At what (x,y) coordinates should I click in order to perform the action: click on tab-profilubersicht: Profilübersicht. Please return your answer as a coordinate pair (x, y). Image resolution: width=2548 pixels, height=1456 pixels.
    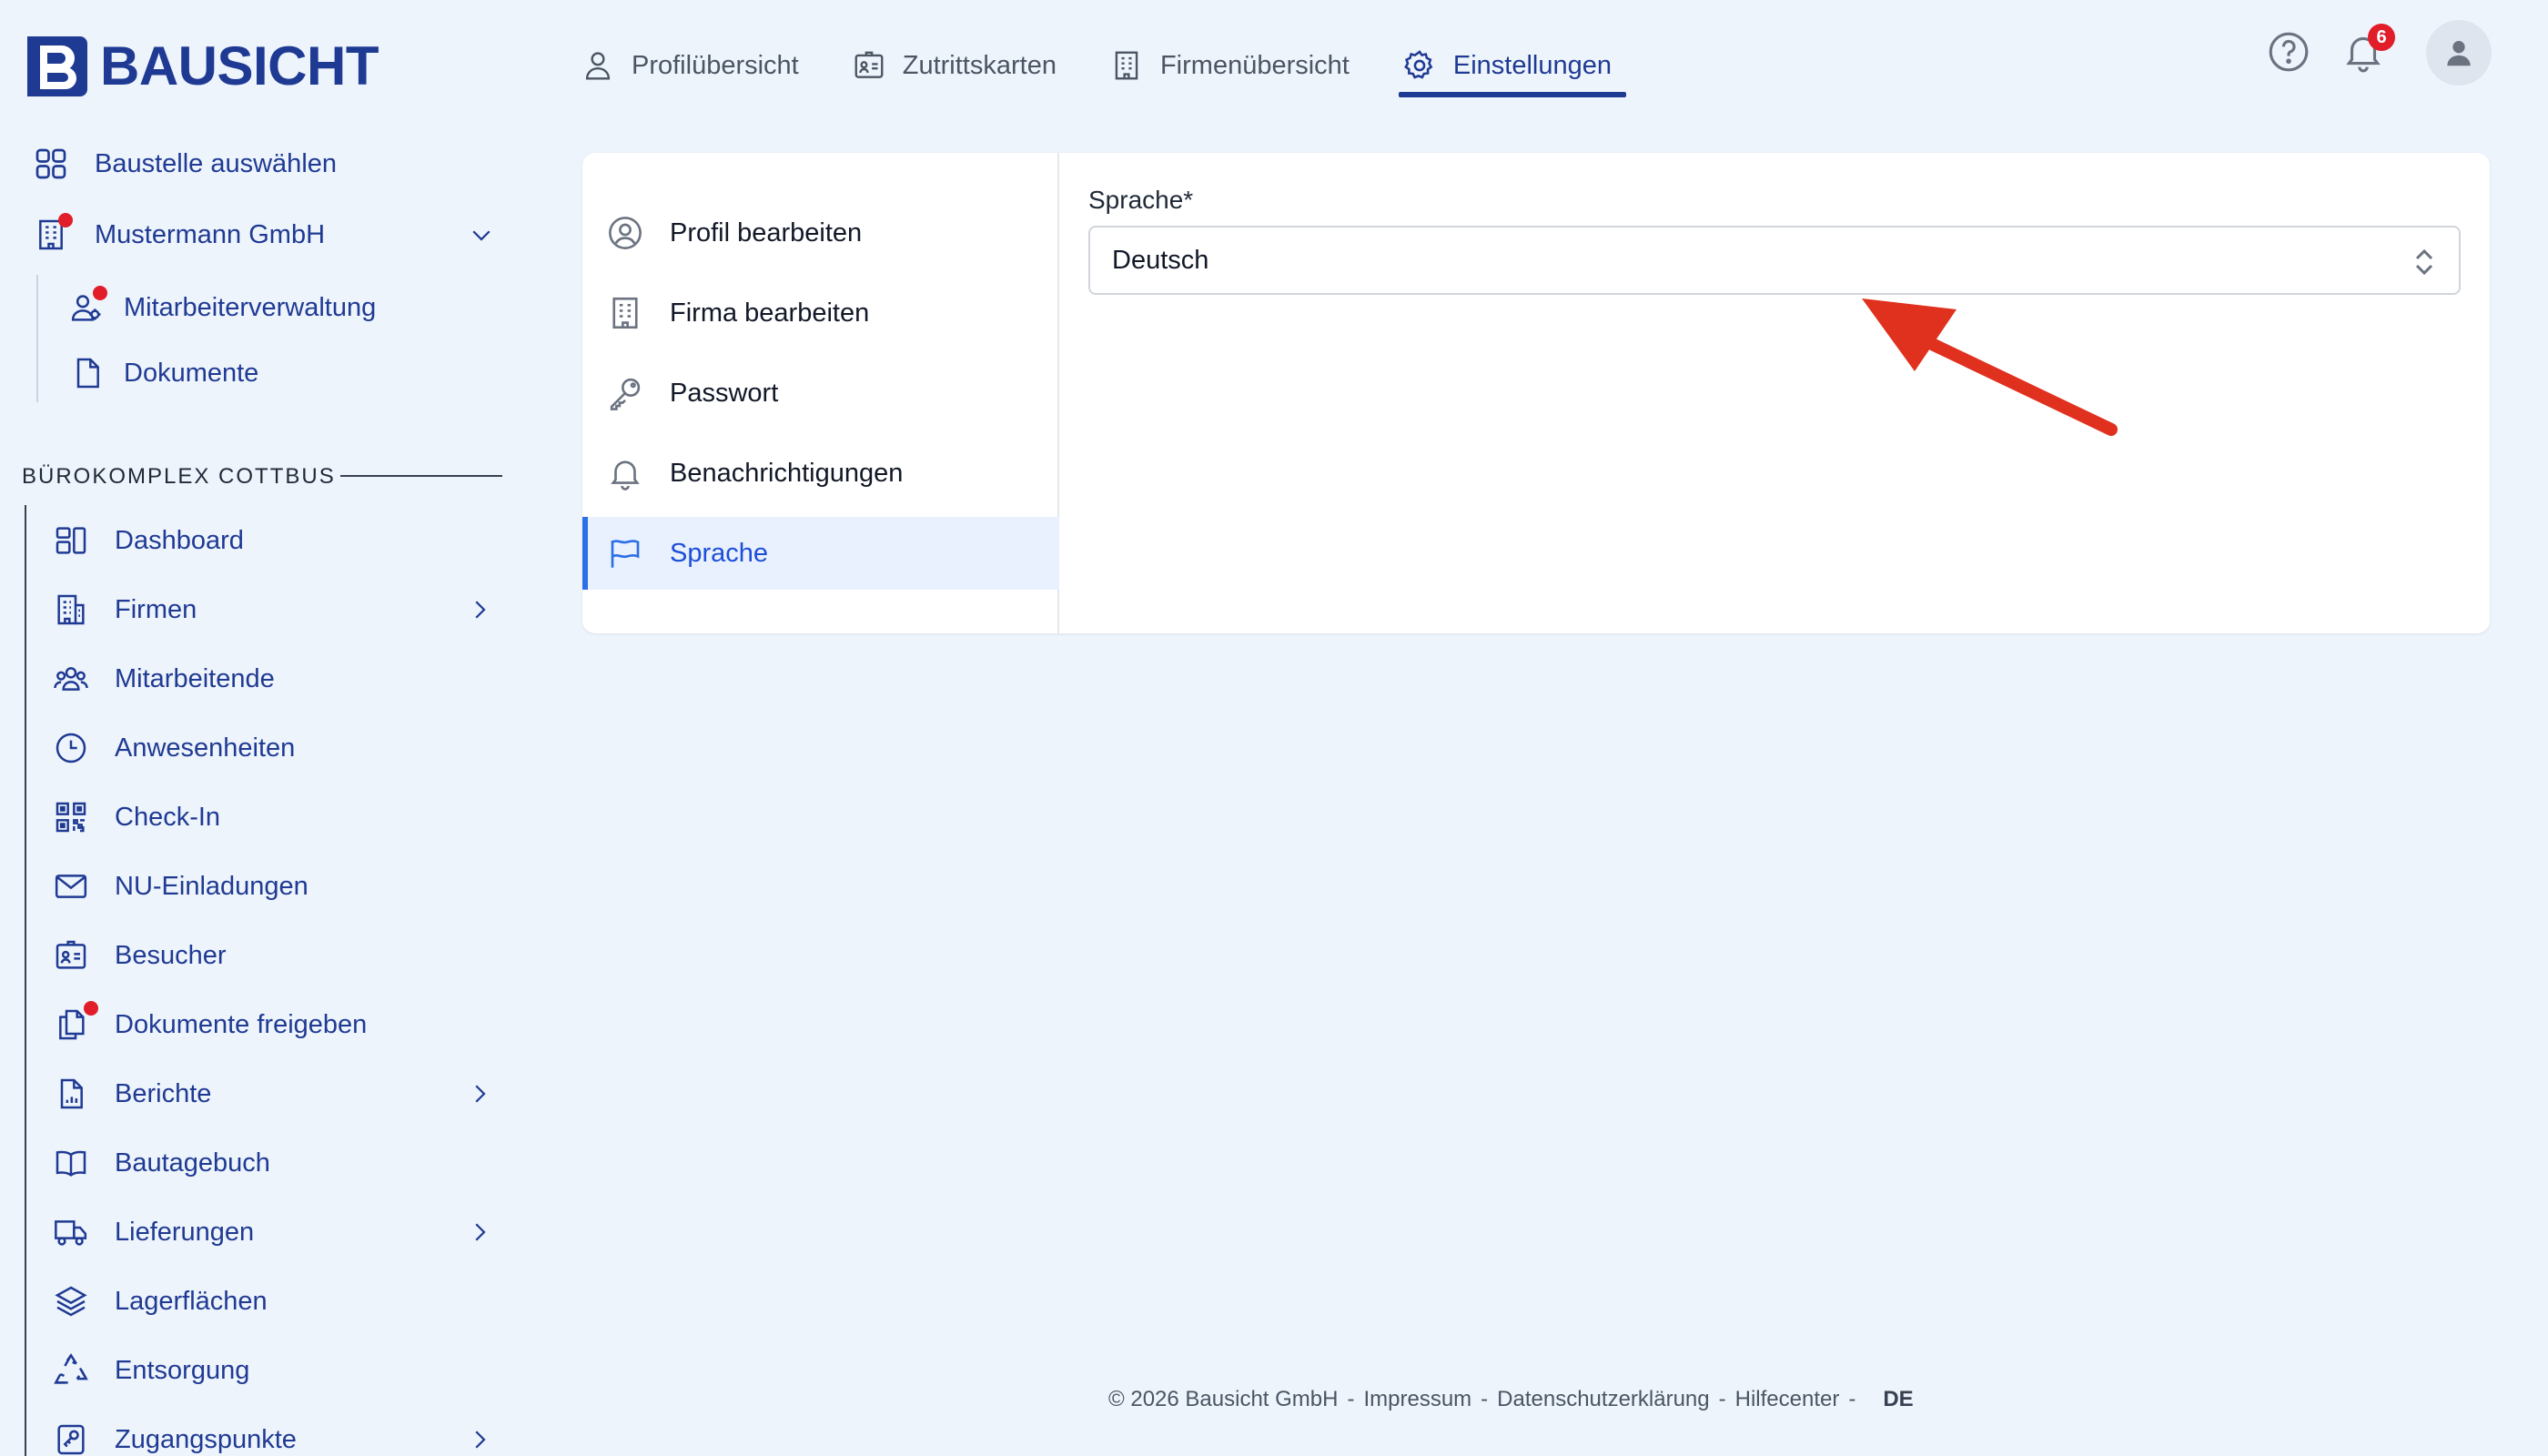
    Looking at the image, I should click on (690, 66).